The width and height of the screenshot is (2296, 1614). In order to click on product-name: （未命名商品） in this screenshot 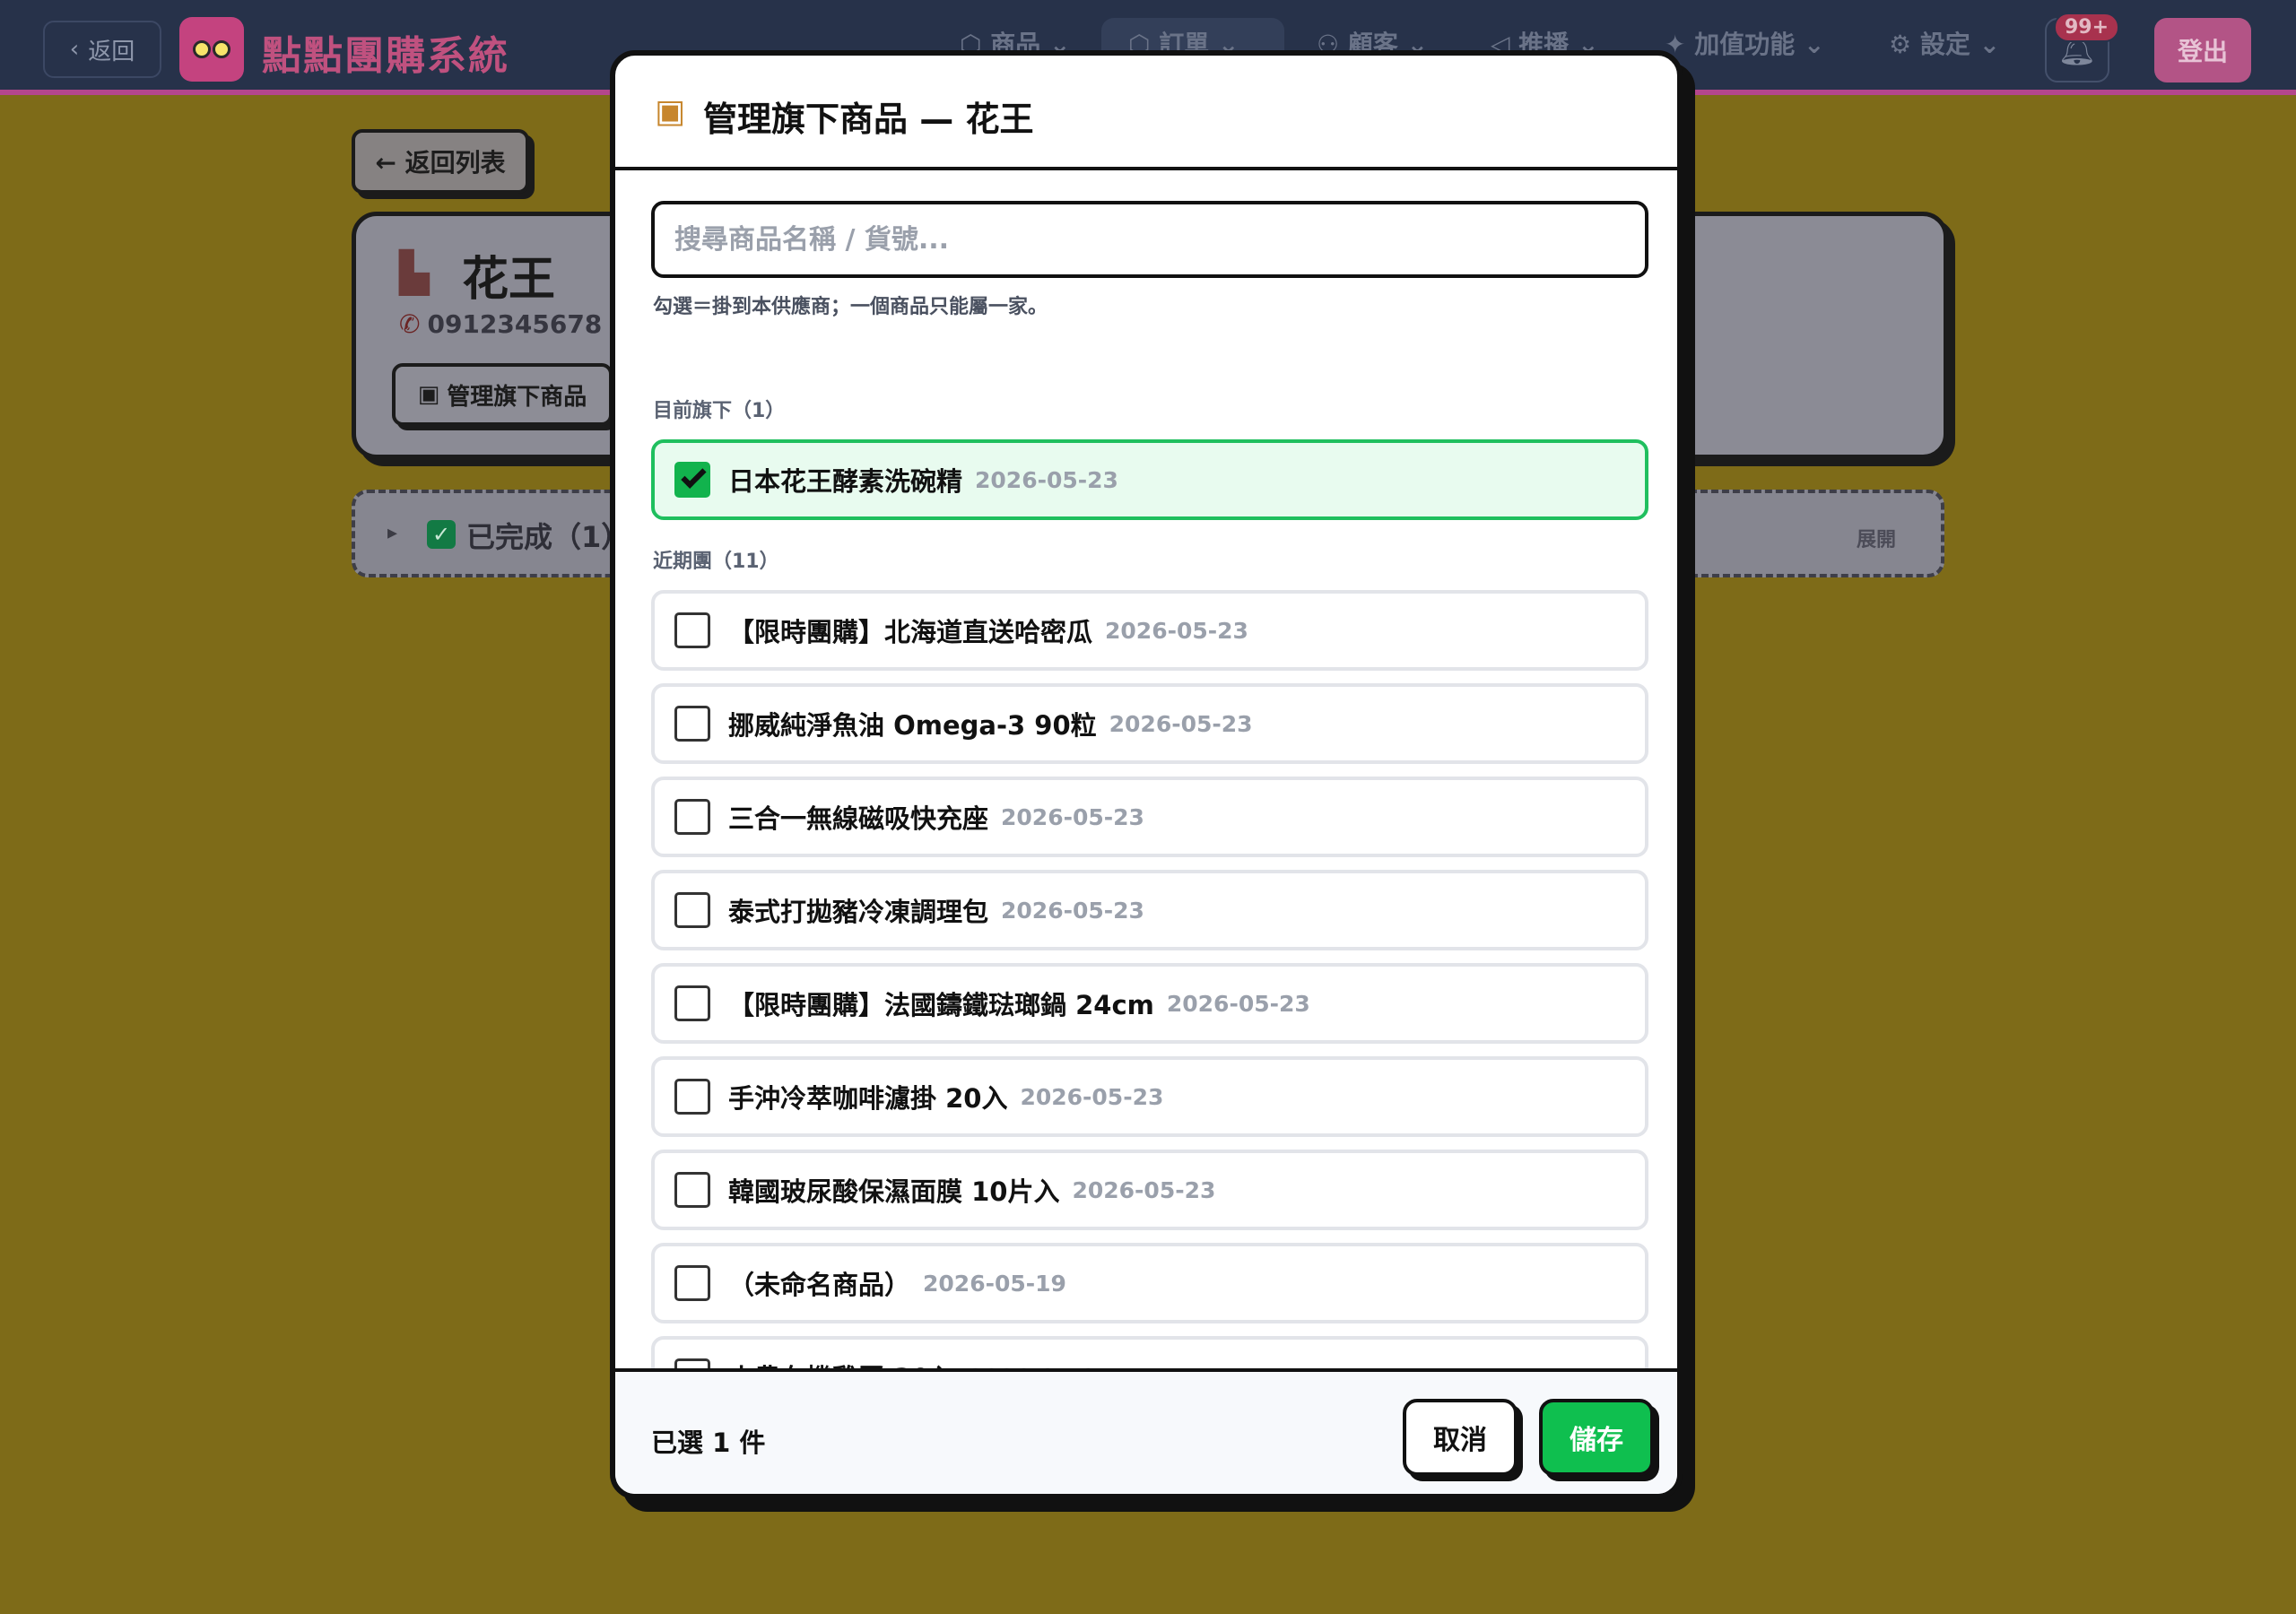, I will do `click(819, 1285)`.